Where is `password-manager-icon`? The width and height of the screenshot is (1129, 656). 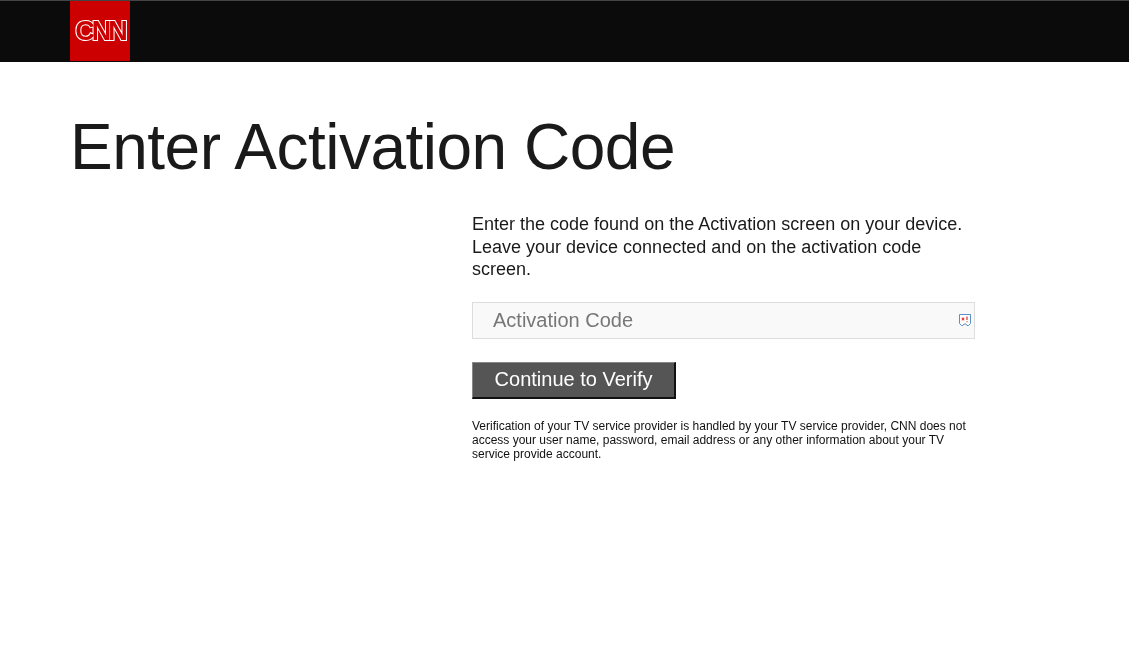 password-manager-icon is located at coordinates (965, 319).